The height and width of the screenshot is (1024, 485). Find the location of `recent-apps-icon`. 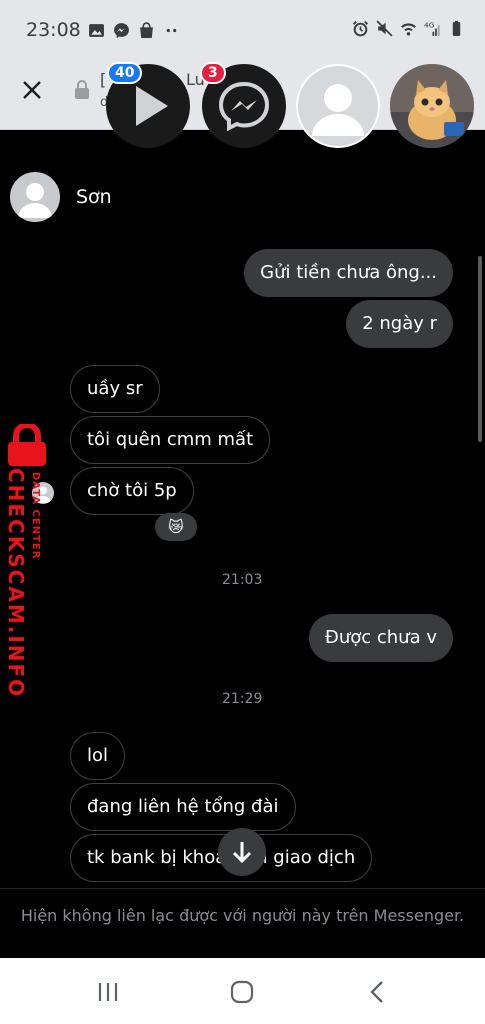

recent-apps-icon is located at coordinates (108, 992).